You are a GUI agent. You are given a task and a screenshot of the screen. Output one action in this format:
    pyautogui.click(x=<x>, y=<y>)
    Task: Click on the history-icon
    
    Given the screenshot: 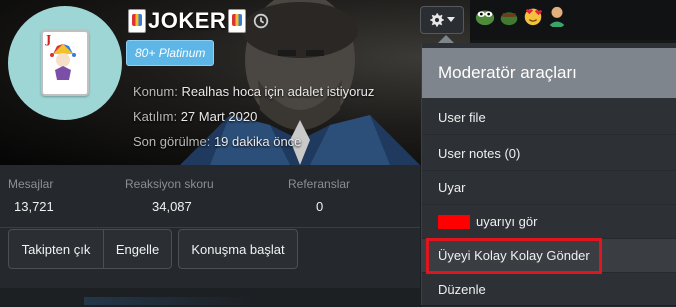 What is the action you would take?
    pyautogui.click(x=261, y=21)
    